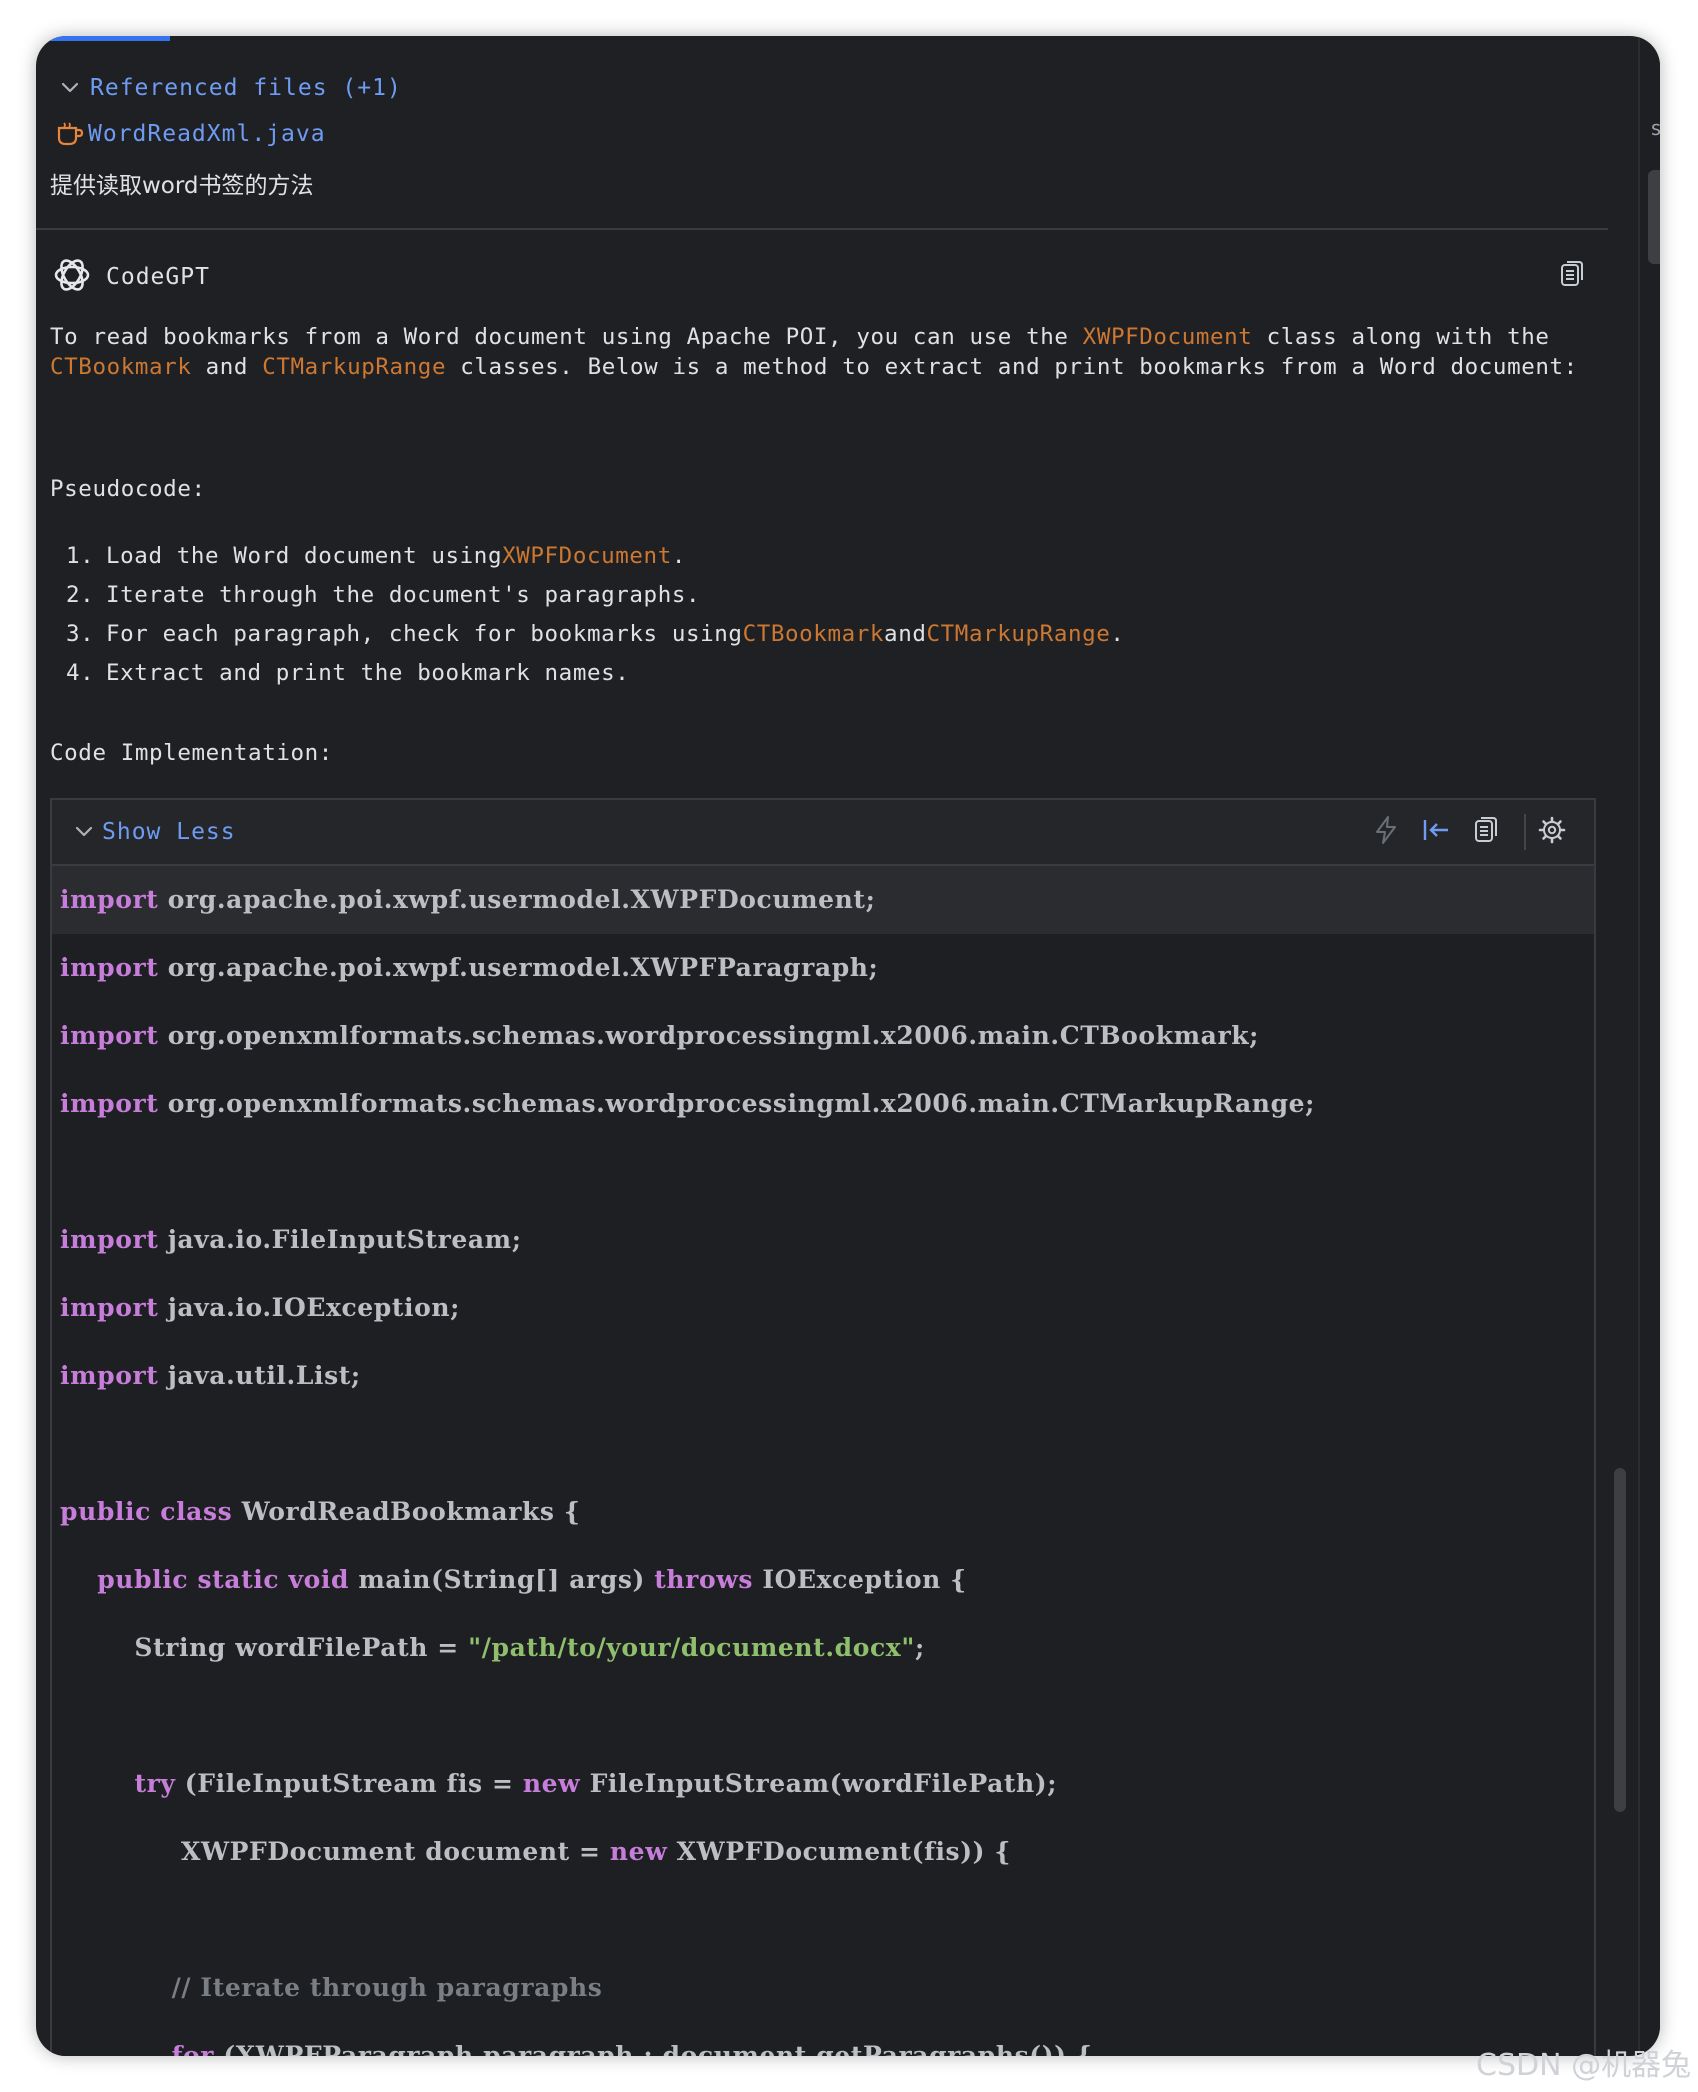  What do you see at coordinates (354, 367) in the screenshot?
I see `inline-code: CTMarkupRange` at bounding box center [354, 367].